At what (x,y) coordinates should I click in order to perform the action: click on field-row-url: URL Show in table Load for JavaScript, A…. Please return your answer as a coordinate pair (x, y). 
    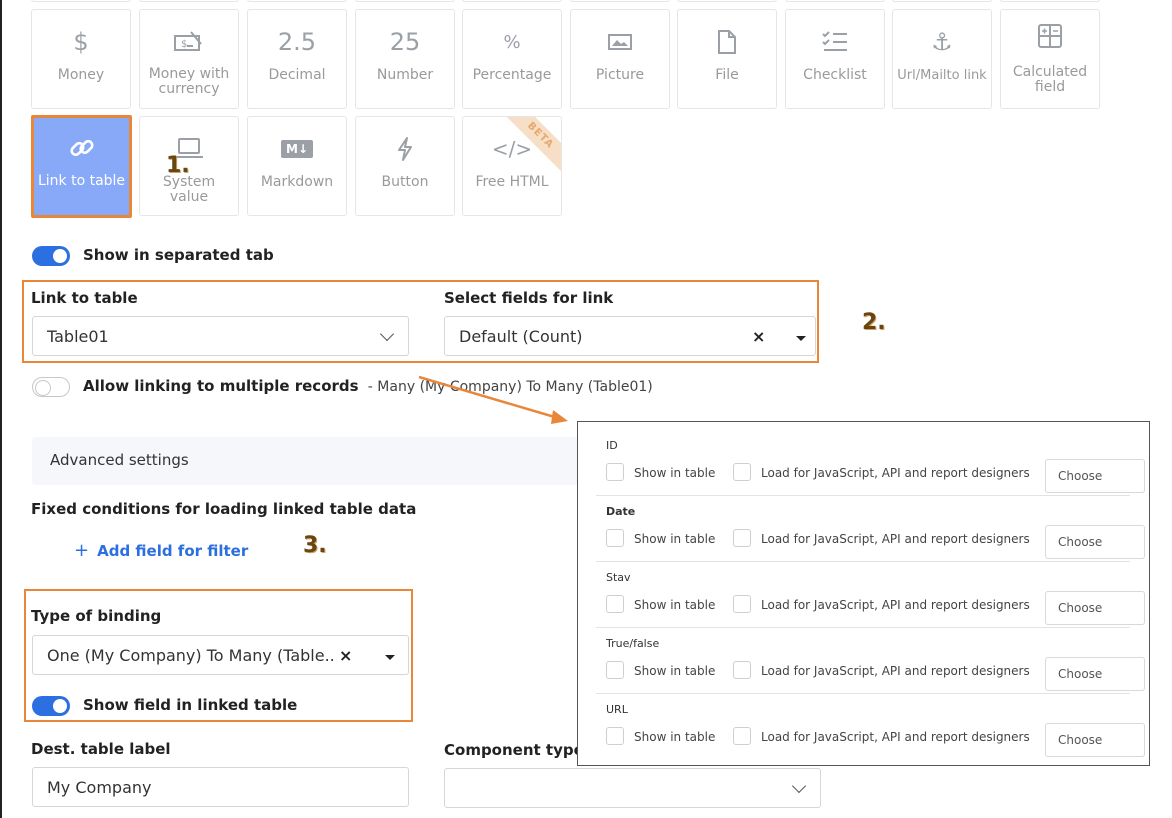
    Looking at the image, I should click on (870, 727).